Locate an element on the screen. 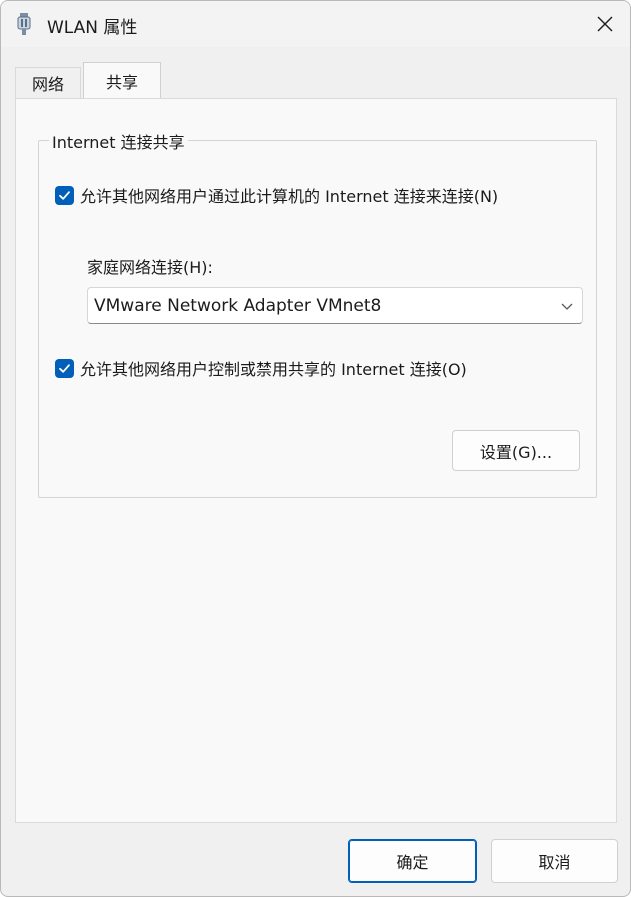 This screenshot has height=897, width=631. title-bar: WLAN 属性 is located at coordinates (315, 24).